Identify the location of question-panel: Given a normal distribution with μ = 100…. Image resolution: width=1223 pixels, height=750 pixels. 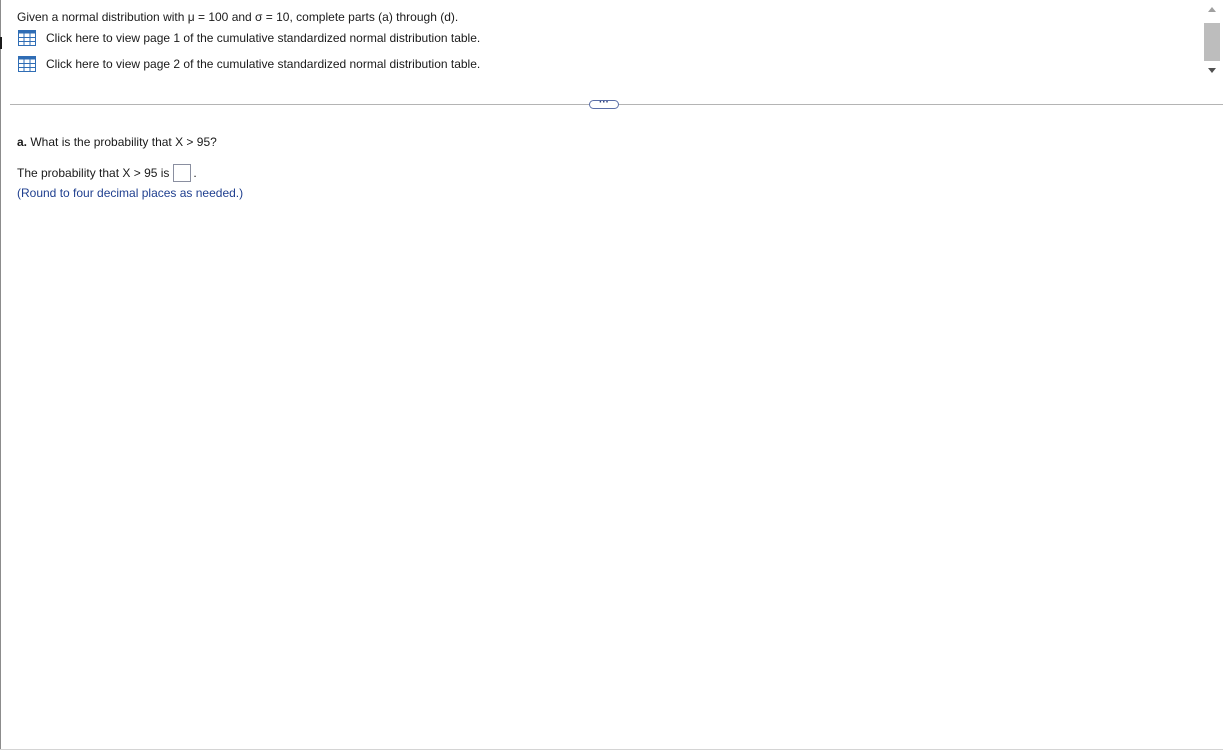
(600, 50).